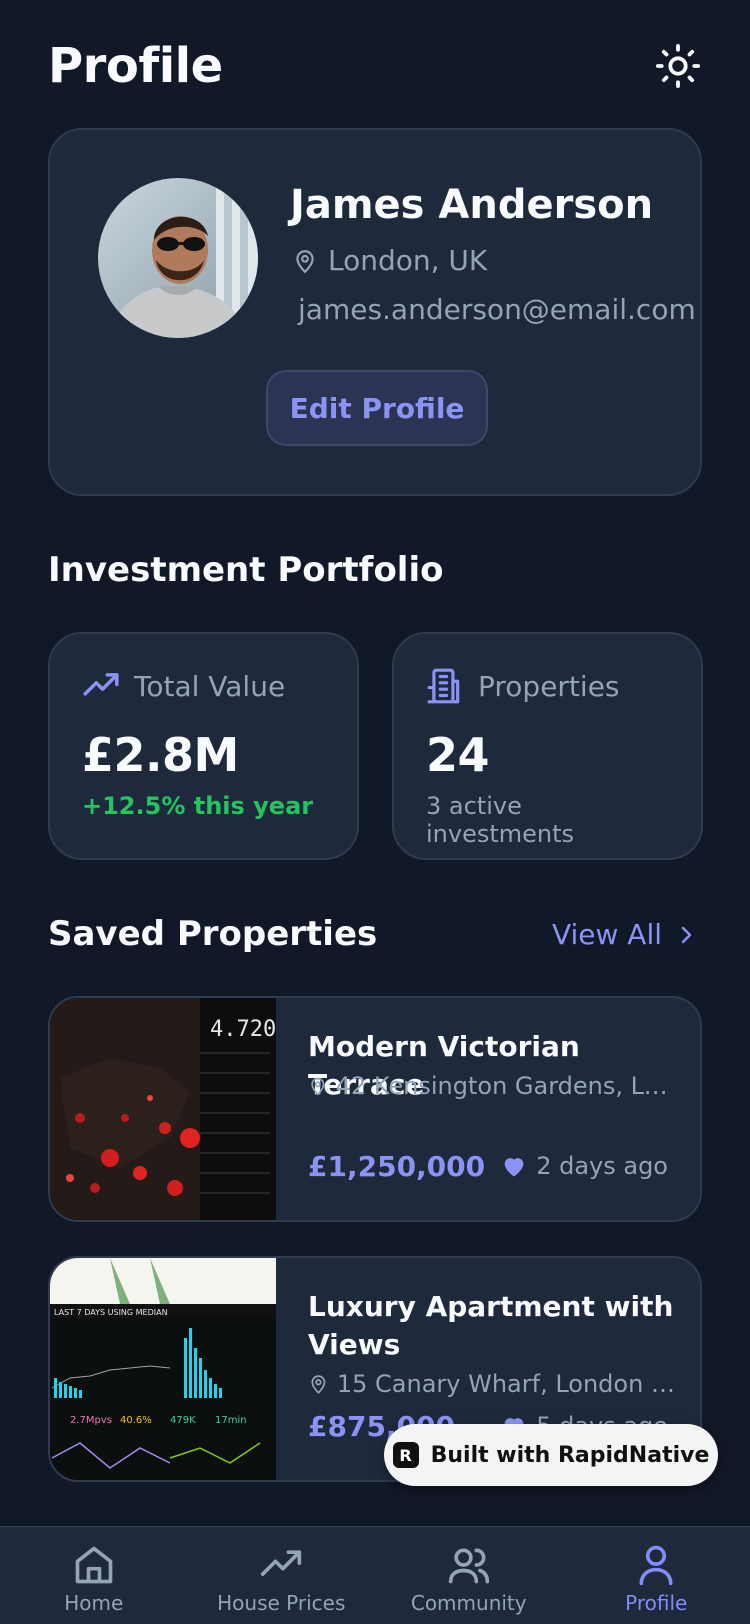  I want to click on stat-card-total-value: Total Value £2.8M +12.5% this year, so click(203, 746).